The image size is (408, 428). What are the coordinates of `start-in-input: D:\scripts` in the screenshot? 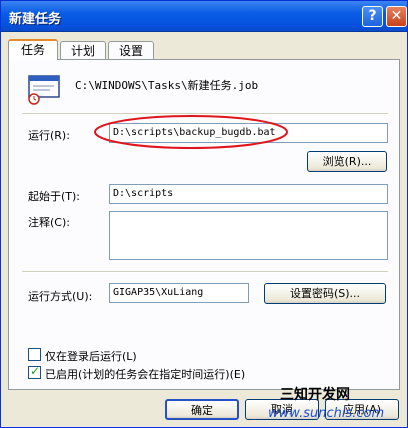 It's located at (248, 194).